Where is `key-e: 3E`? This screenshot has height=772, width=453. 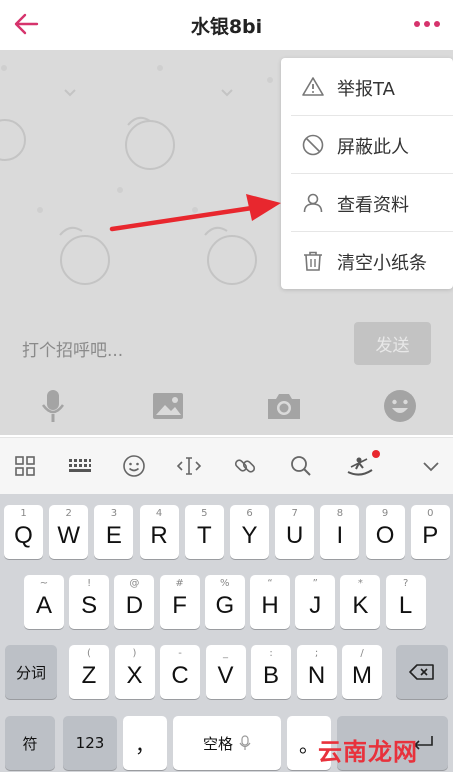 key-e: 3E is located at coordinates (114, 532).